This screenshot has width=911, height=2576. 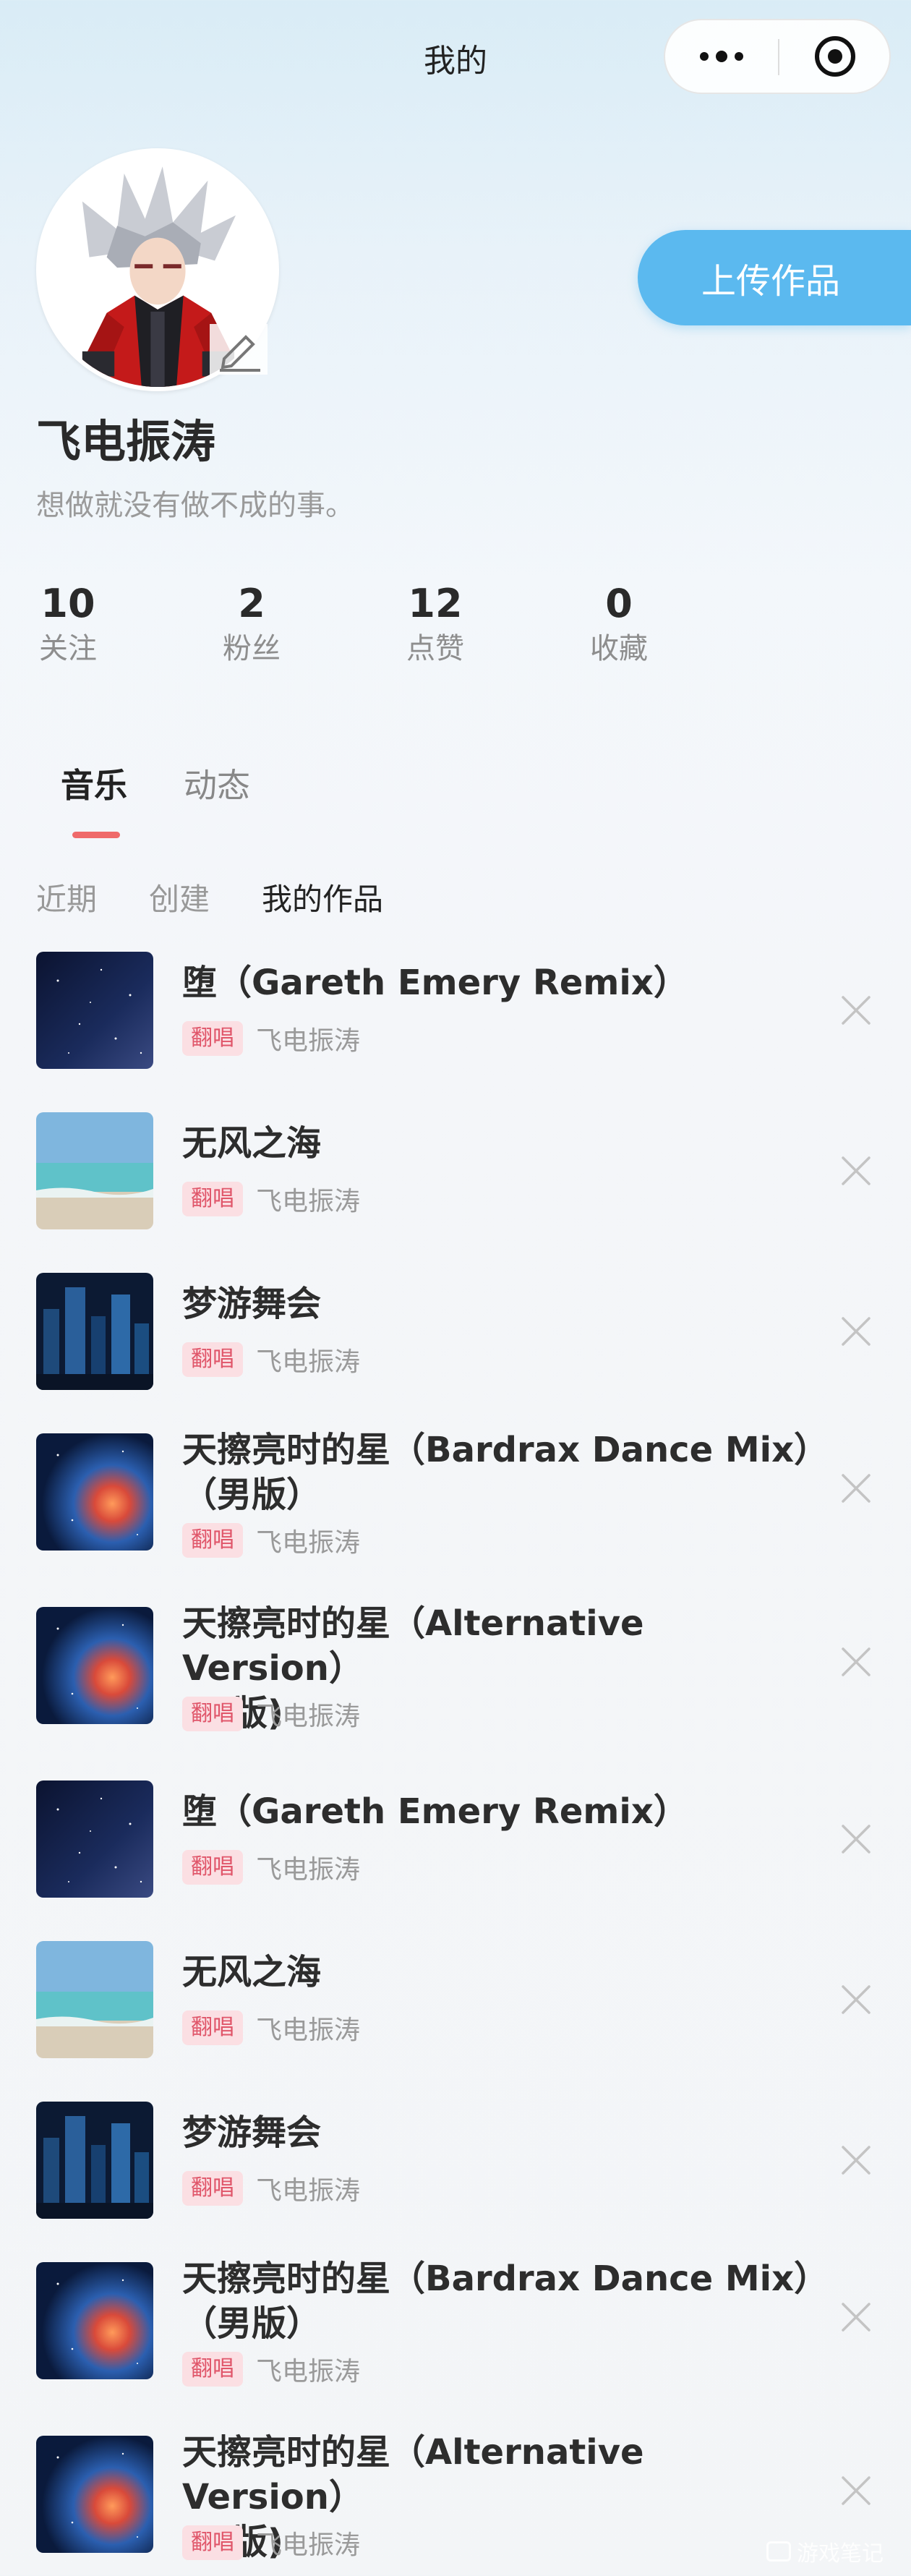 What do you see at coordinates (455, 802) in the screenshot?
I see `main-tabs: 音乐 动态` at bounding box center [455, 802].